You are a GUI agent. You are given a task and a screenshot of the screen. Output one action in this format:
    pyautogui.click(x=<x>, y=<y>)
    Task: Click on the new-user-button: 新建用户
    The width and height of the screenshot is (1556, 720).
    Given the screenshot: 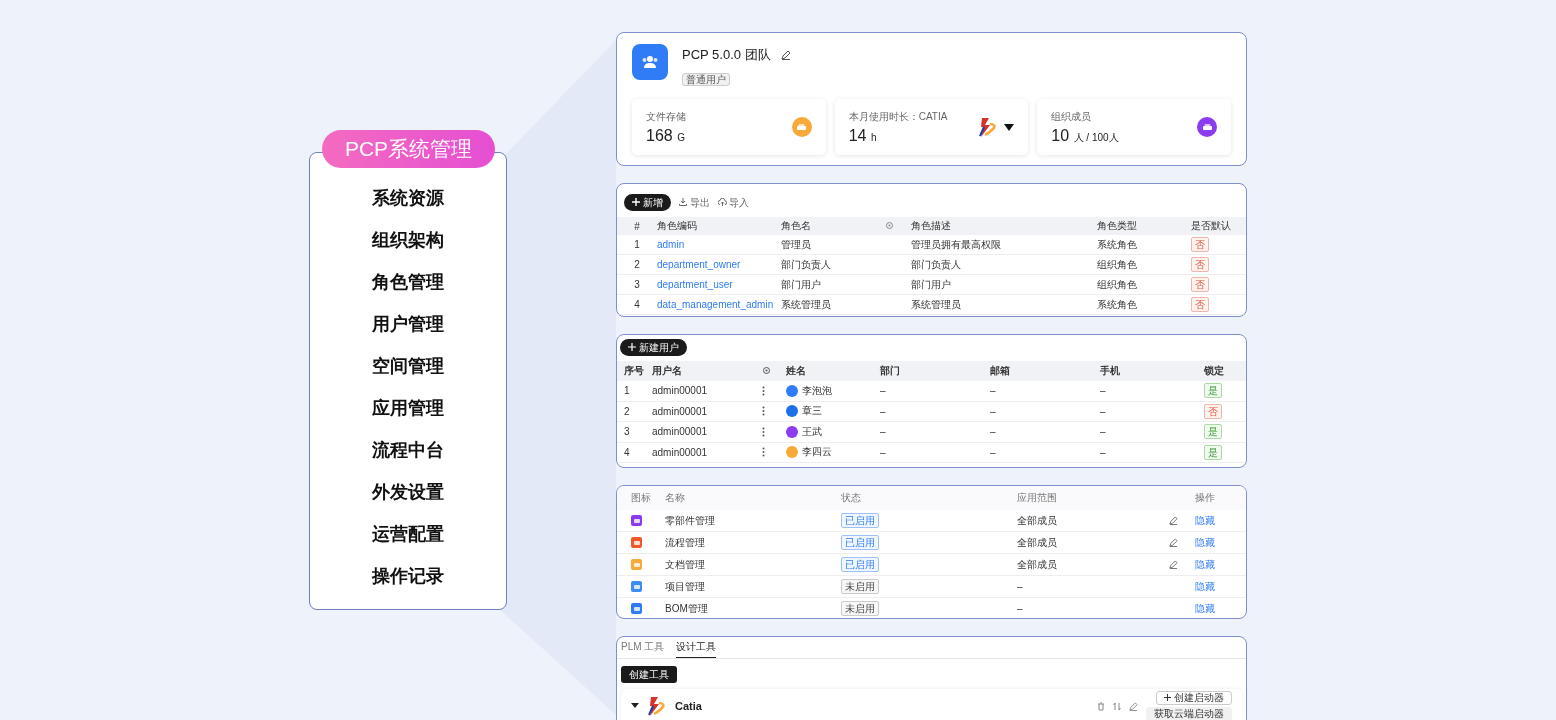 What is the action you would take?
    pyautogui.click(x=653, y=347)
    